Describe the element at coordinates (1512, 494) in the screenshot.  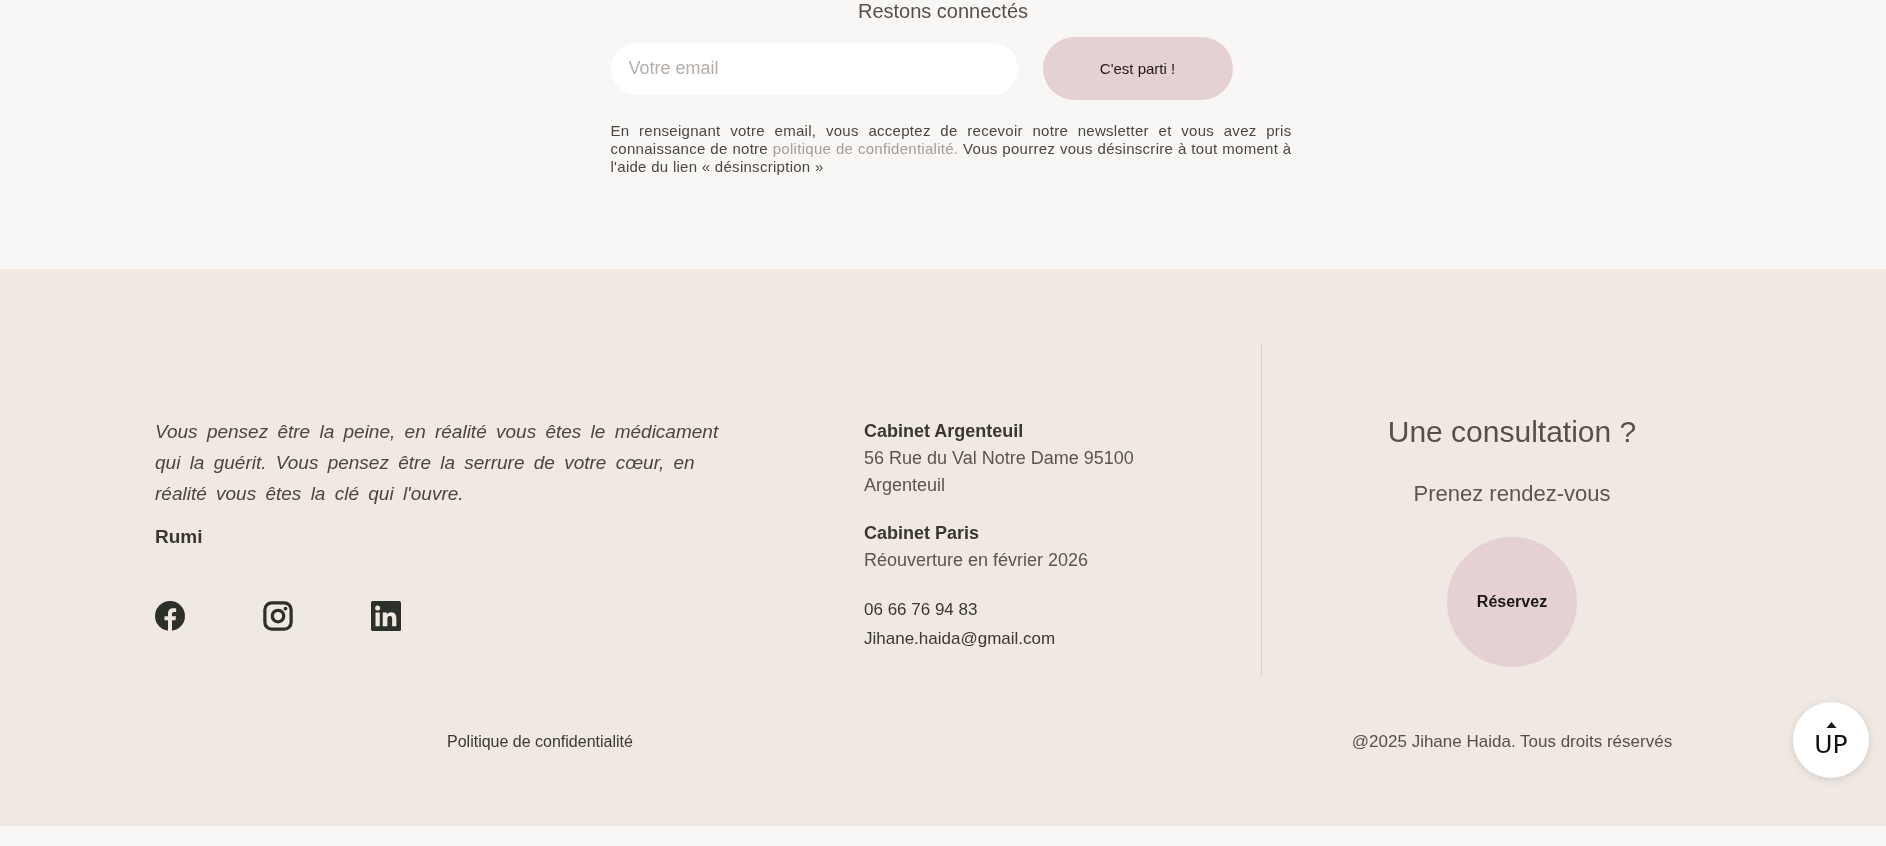
I see `booking-subtitle: Prenez rendez-vous` at that location.